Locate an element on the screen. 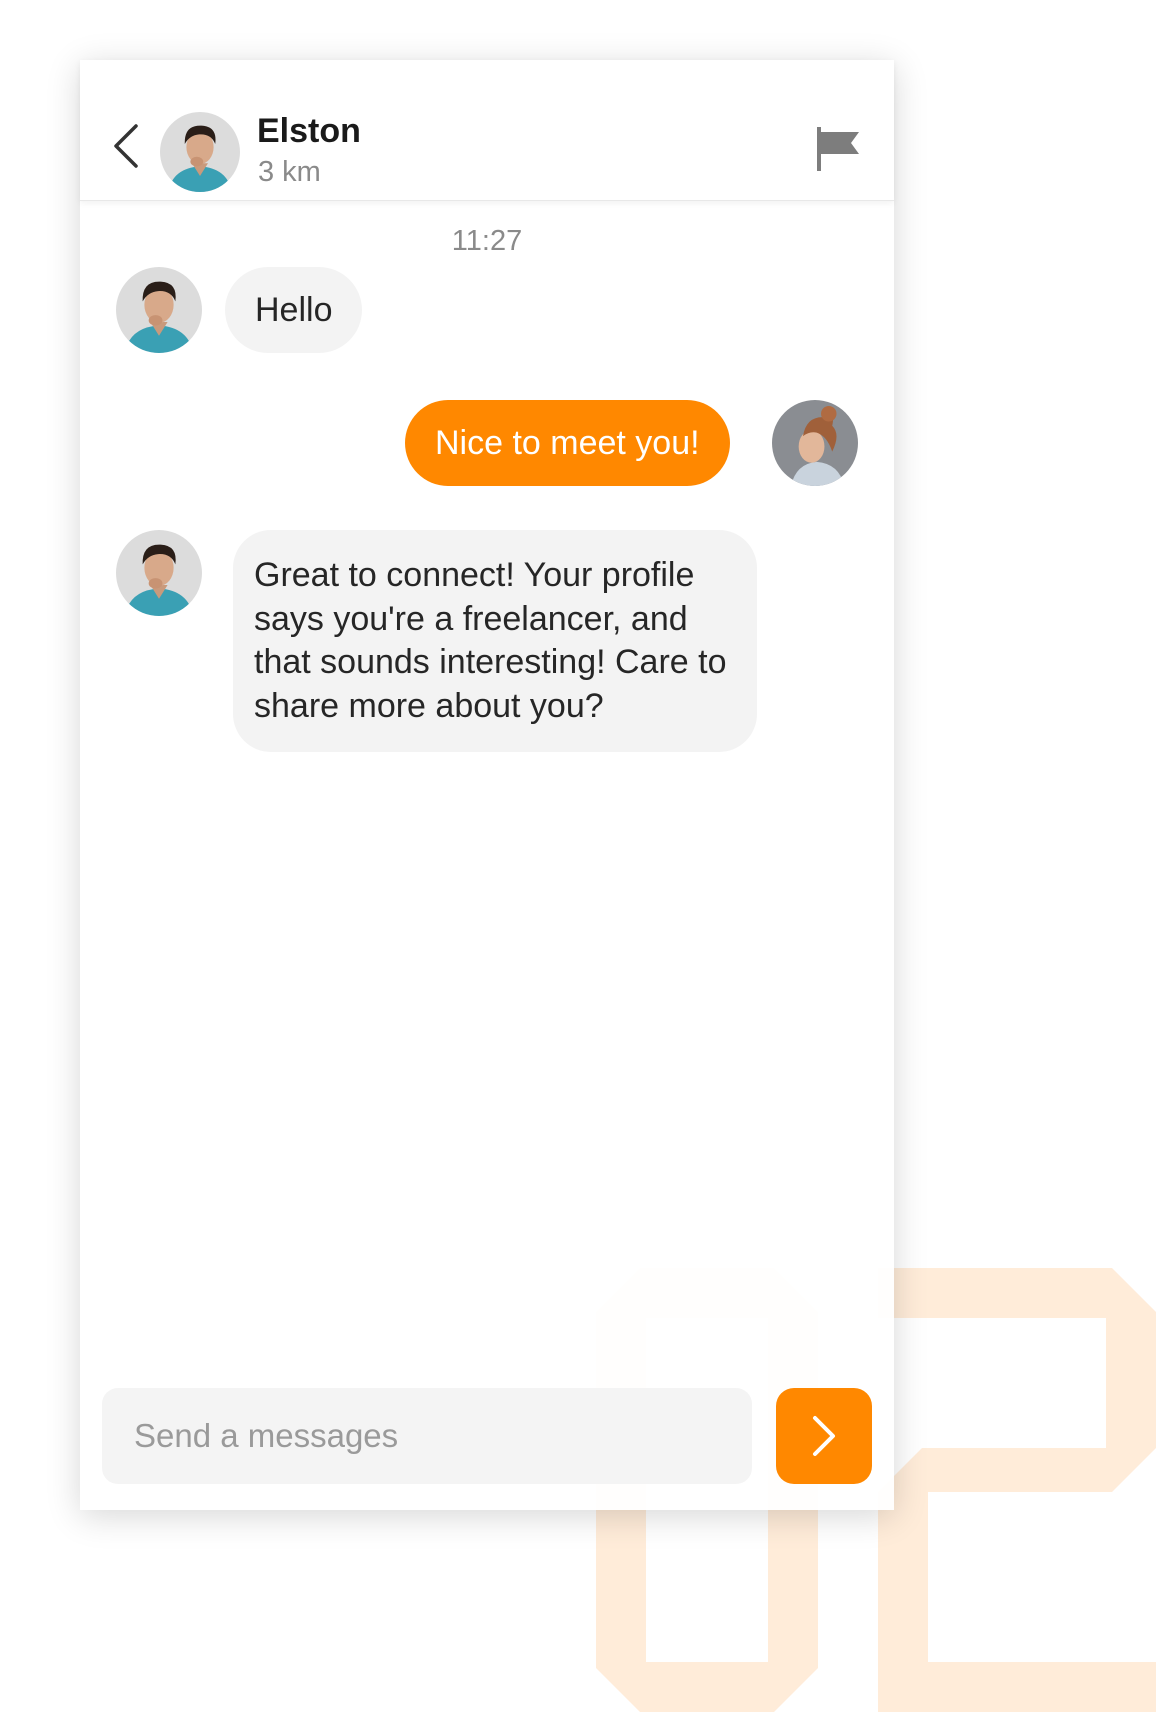 This screenshot has width=1176, height=1712. flag-icon is located at coordinates (838, 149).